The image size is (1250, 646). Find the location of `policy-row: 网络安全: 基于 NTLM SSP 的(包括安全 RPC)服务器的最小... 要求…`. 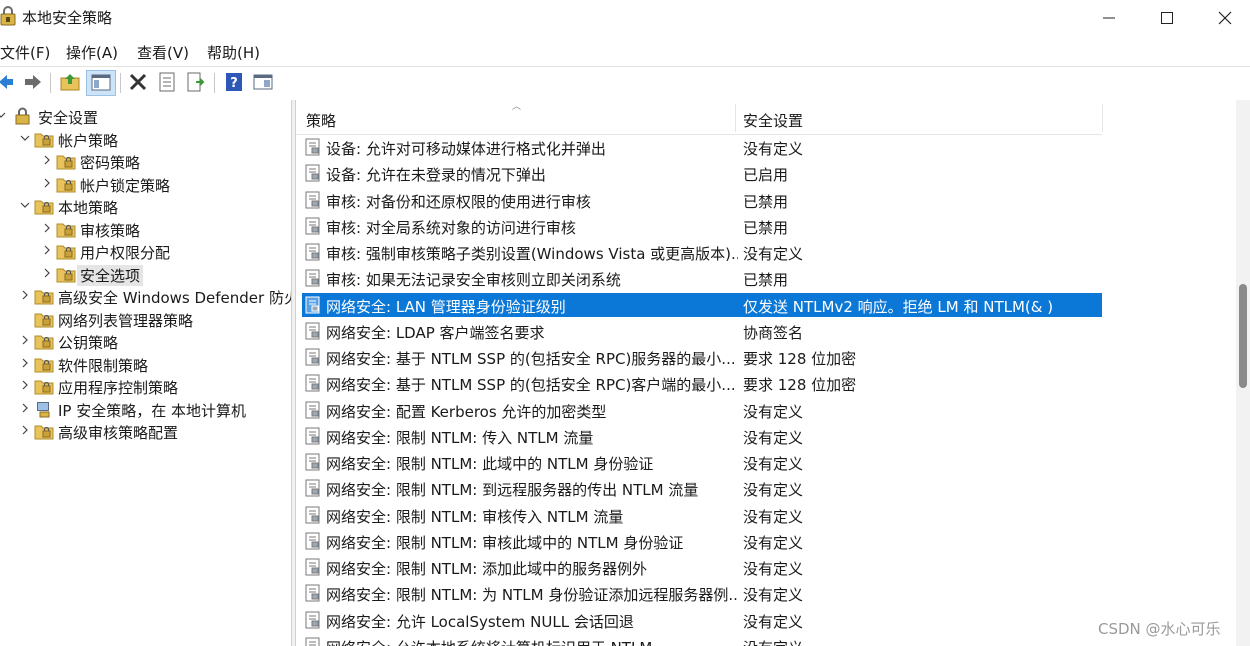

policy-row: 网络安全: 基于 NTLM SSP 的(包括安全 RPC)服务器的最小... 要求… is located at coordinates (702, 357).